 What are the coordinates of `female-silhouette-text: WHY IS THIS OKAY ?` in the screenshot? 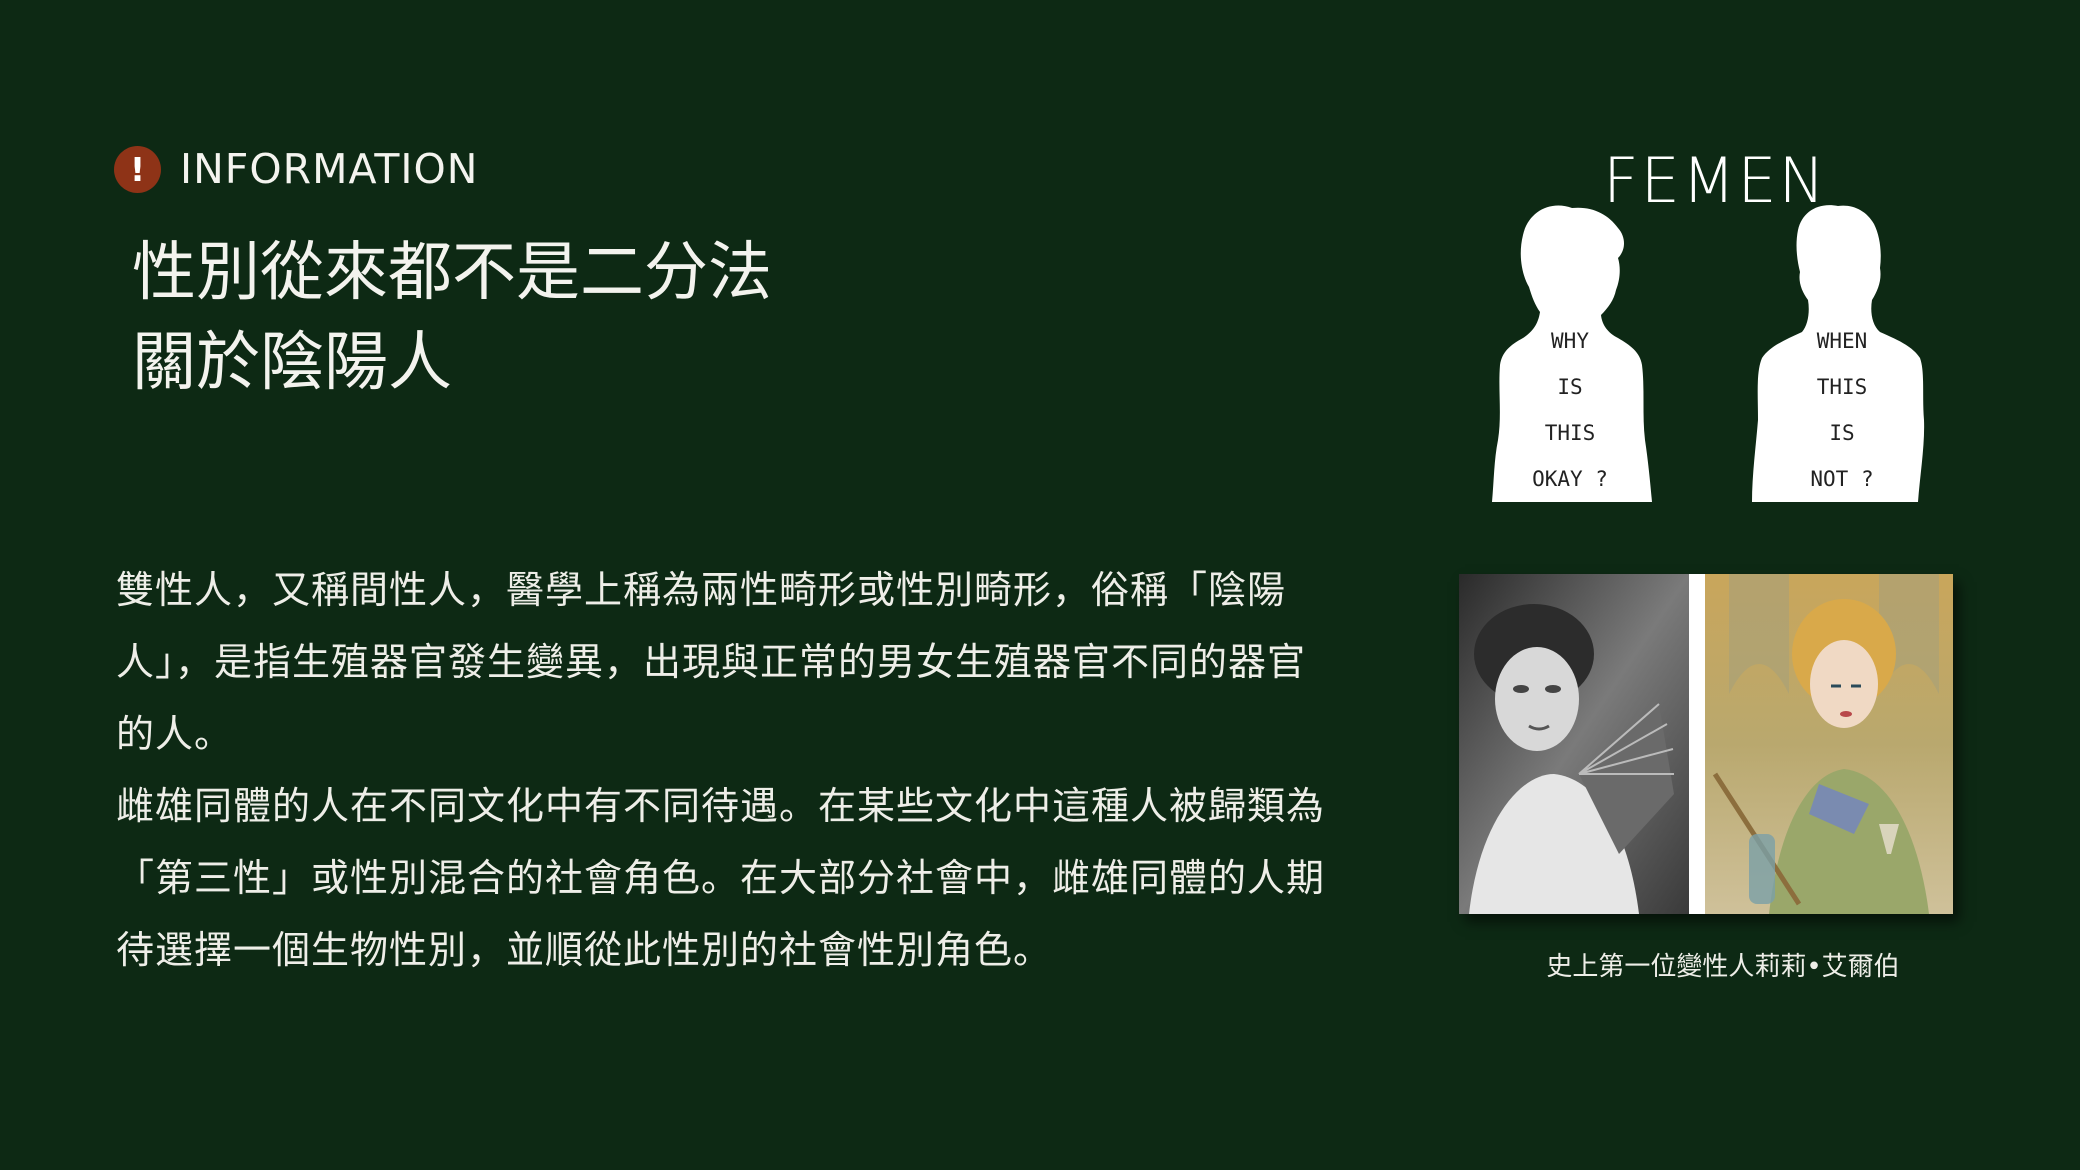 It's located at (1570, 410).